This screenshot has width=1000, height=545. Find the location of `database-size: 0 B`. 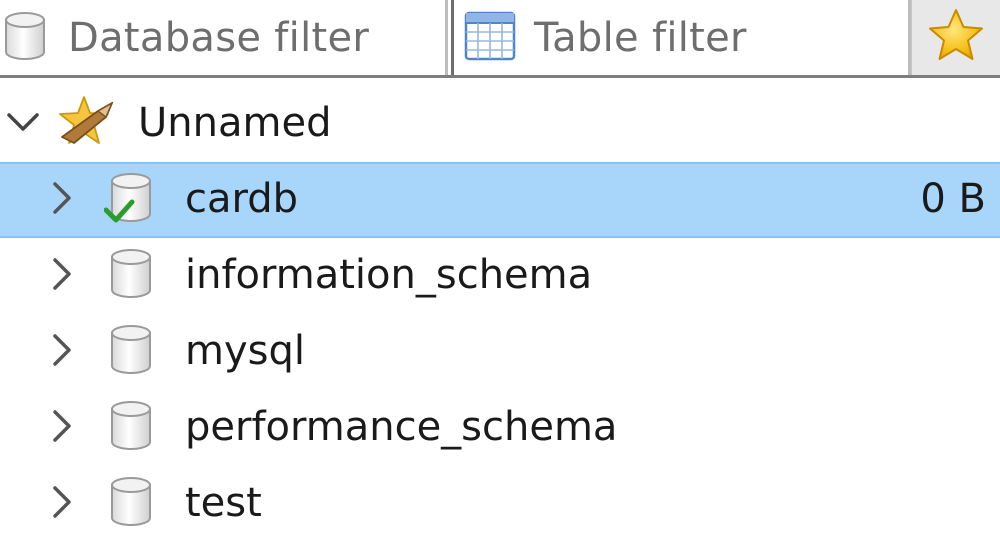

database-size: 0 B is located at coordinates (953, 199).